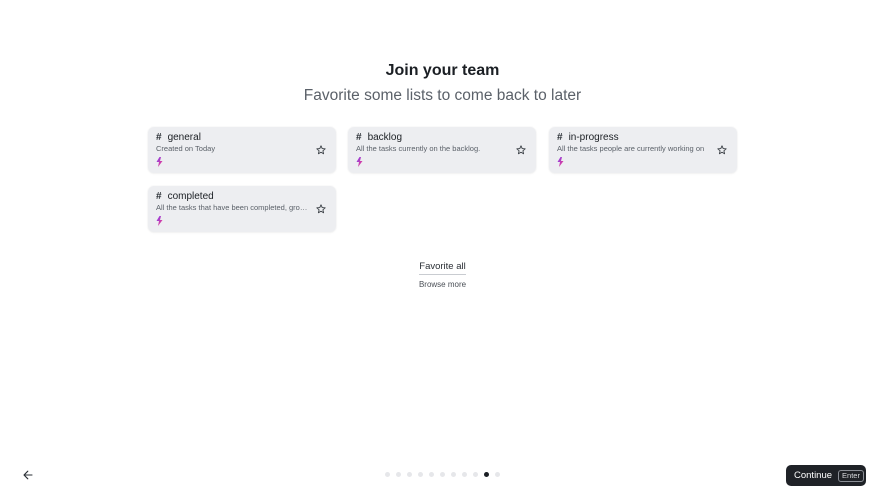 This screenshot has height=502, width=885. Describe the element at coordinates (813, 475) in the screenshot. I see `continue-label: Continue` at that location.